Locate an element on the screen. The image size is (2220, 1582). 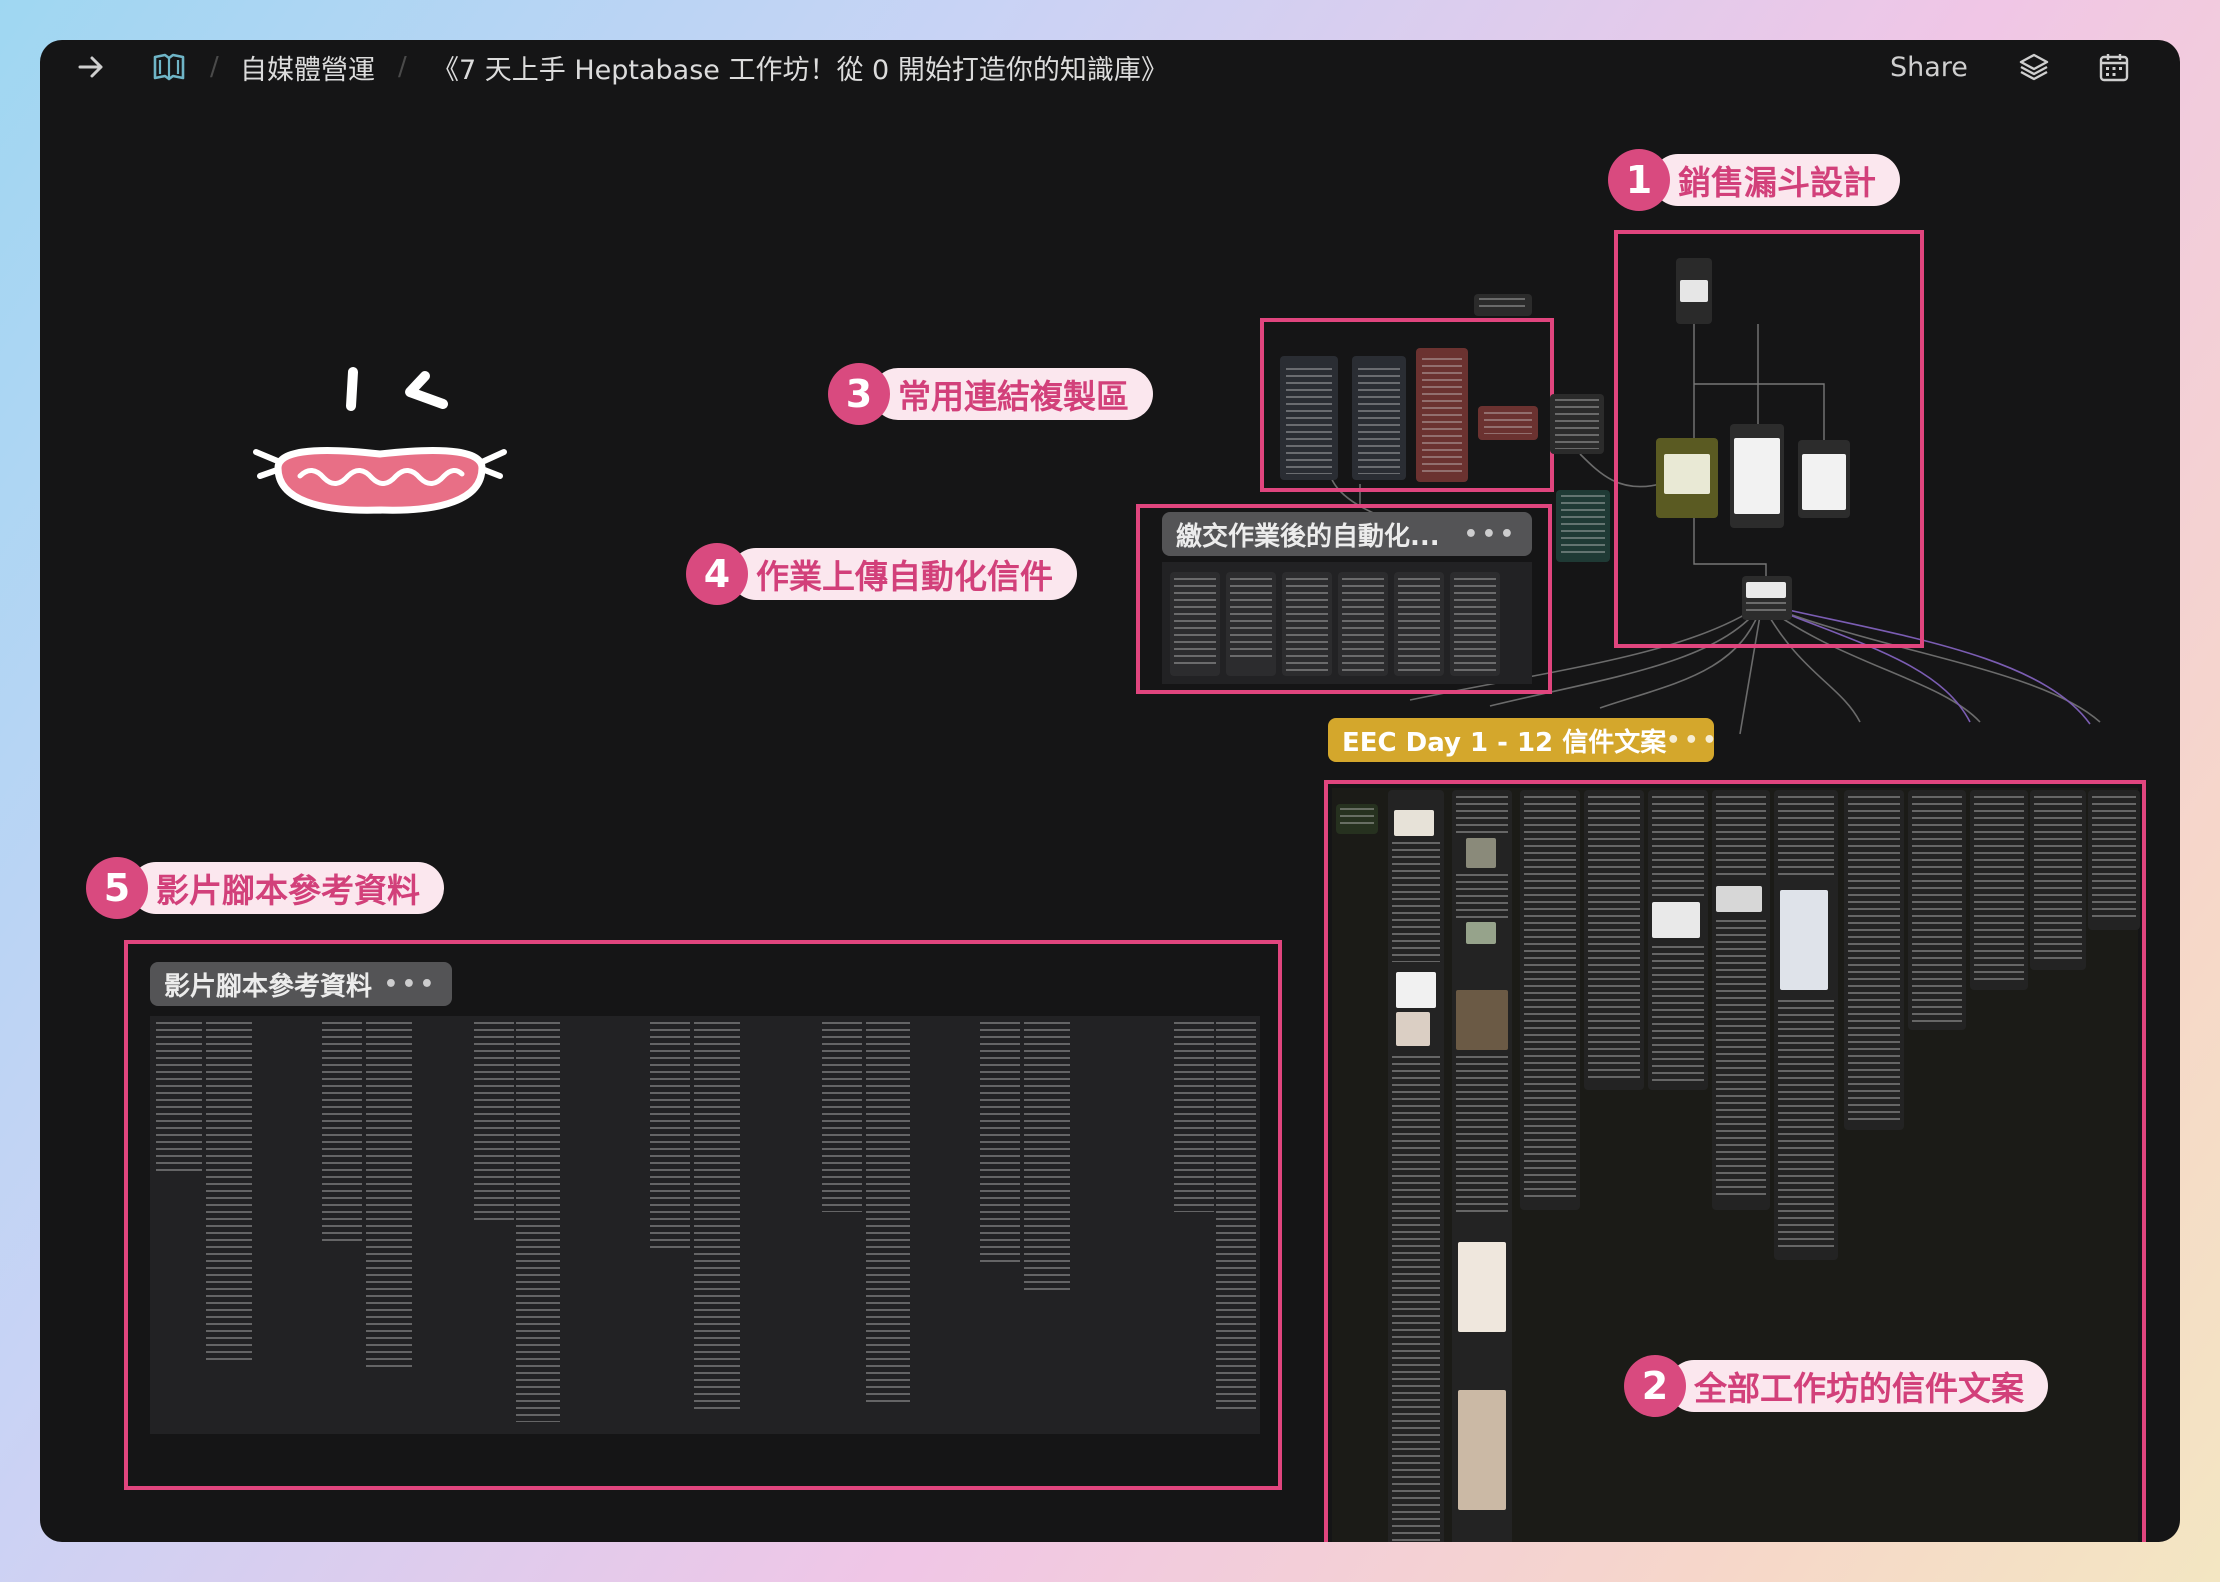
funnel-connectors is located at coordinates (1759, 450).